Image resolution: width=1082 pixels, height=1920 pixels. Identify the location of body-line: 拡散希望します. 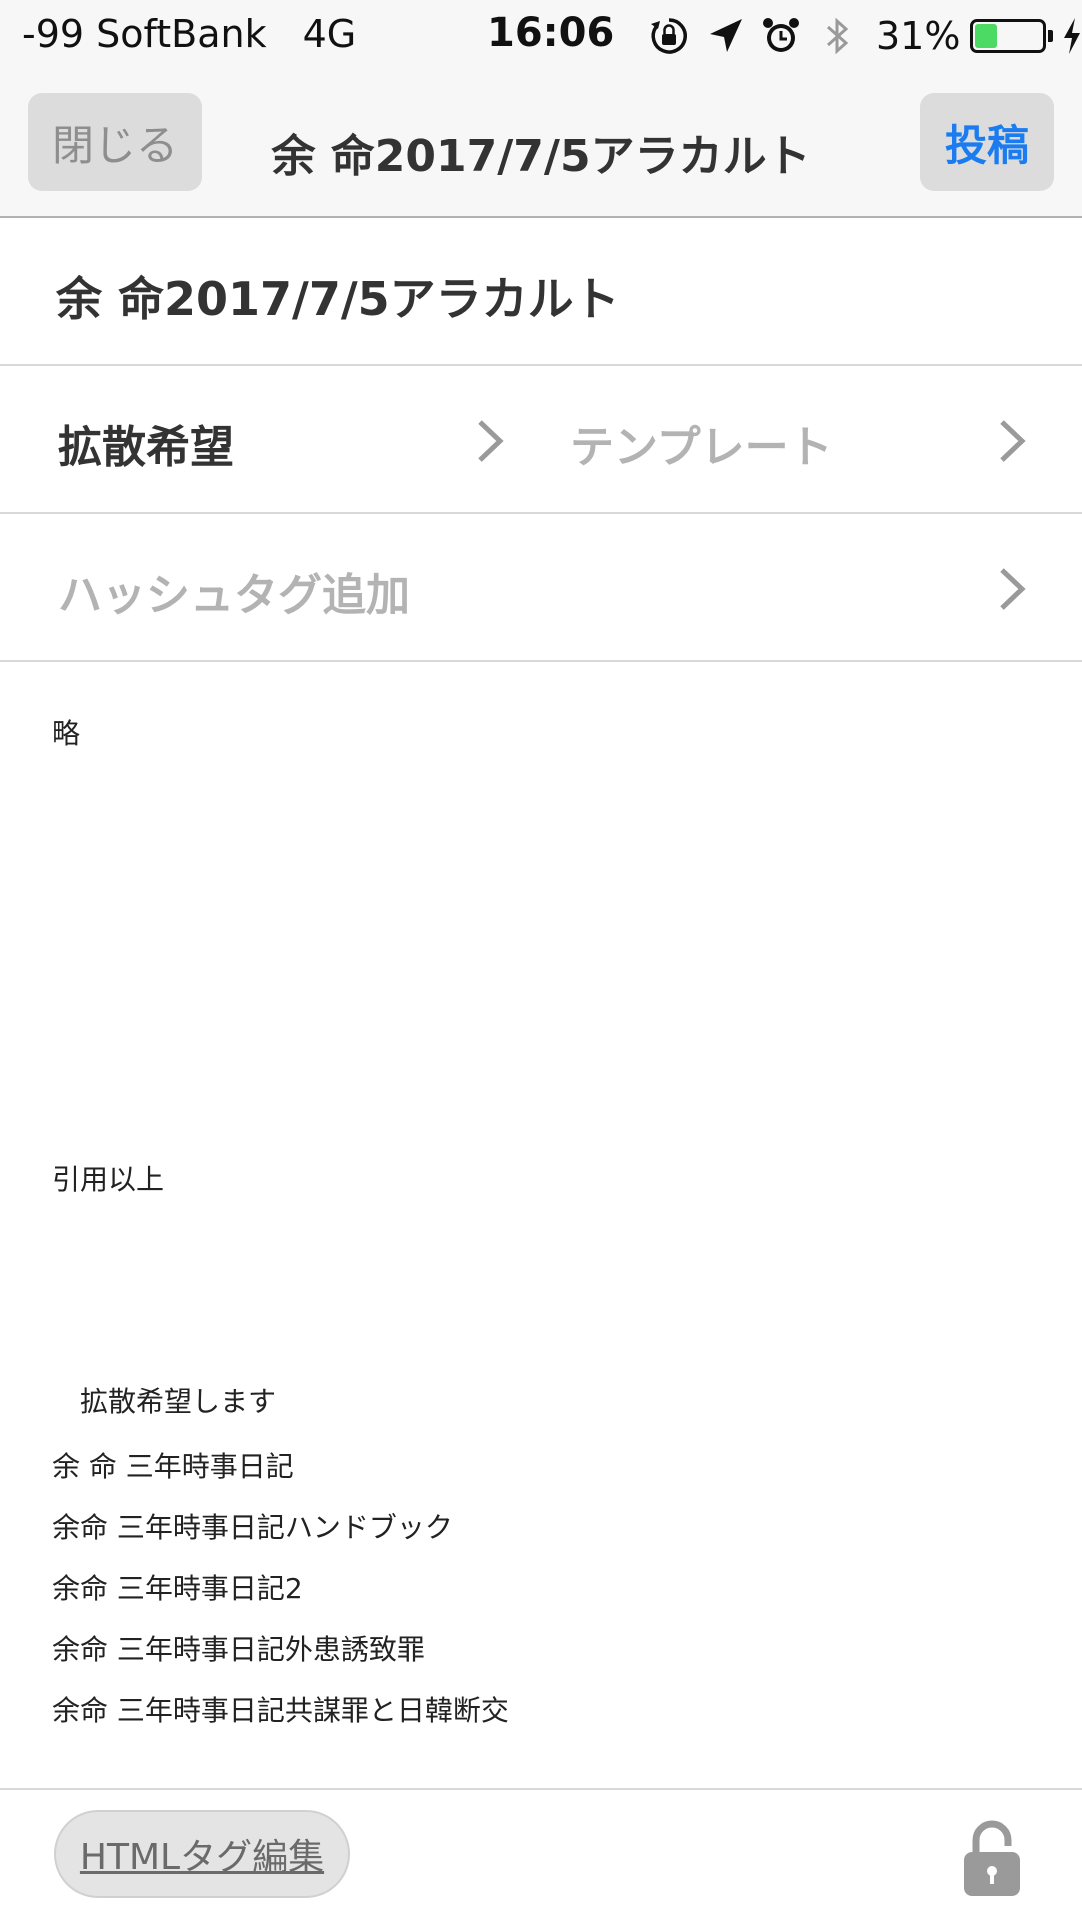
(164, 1401).